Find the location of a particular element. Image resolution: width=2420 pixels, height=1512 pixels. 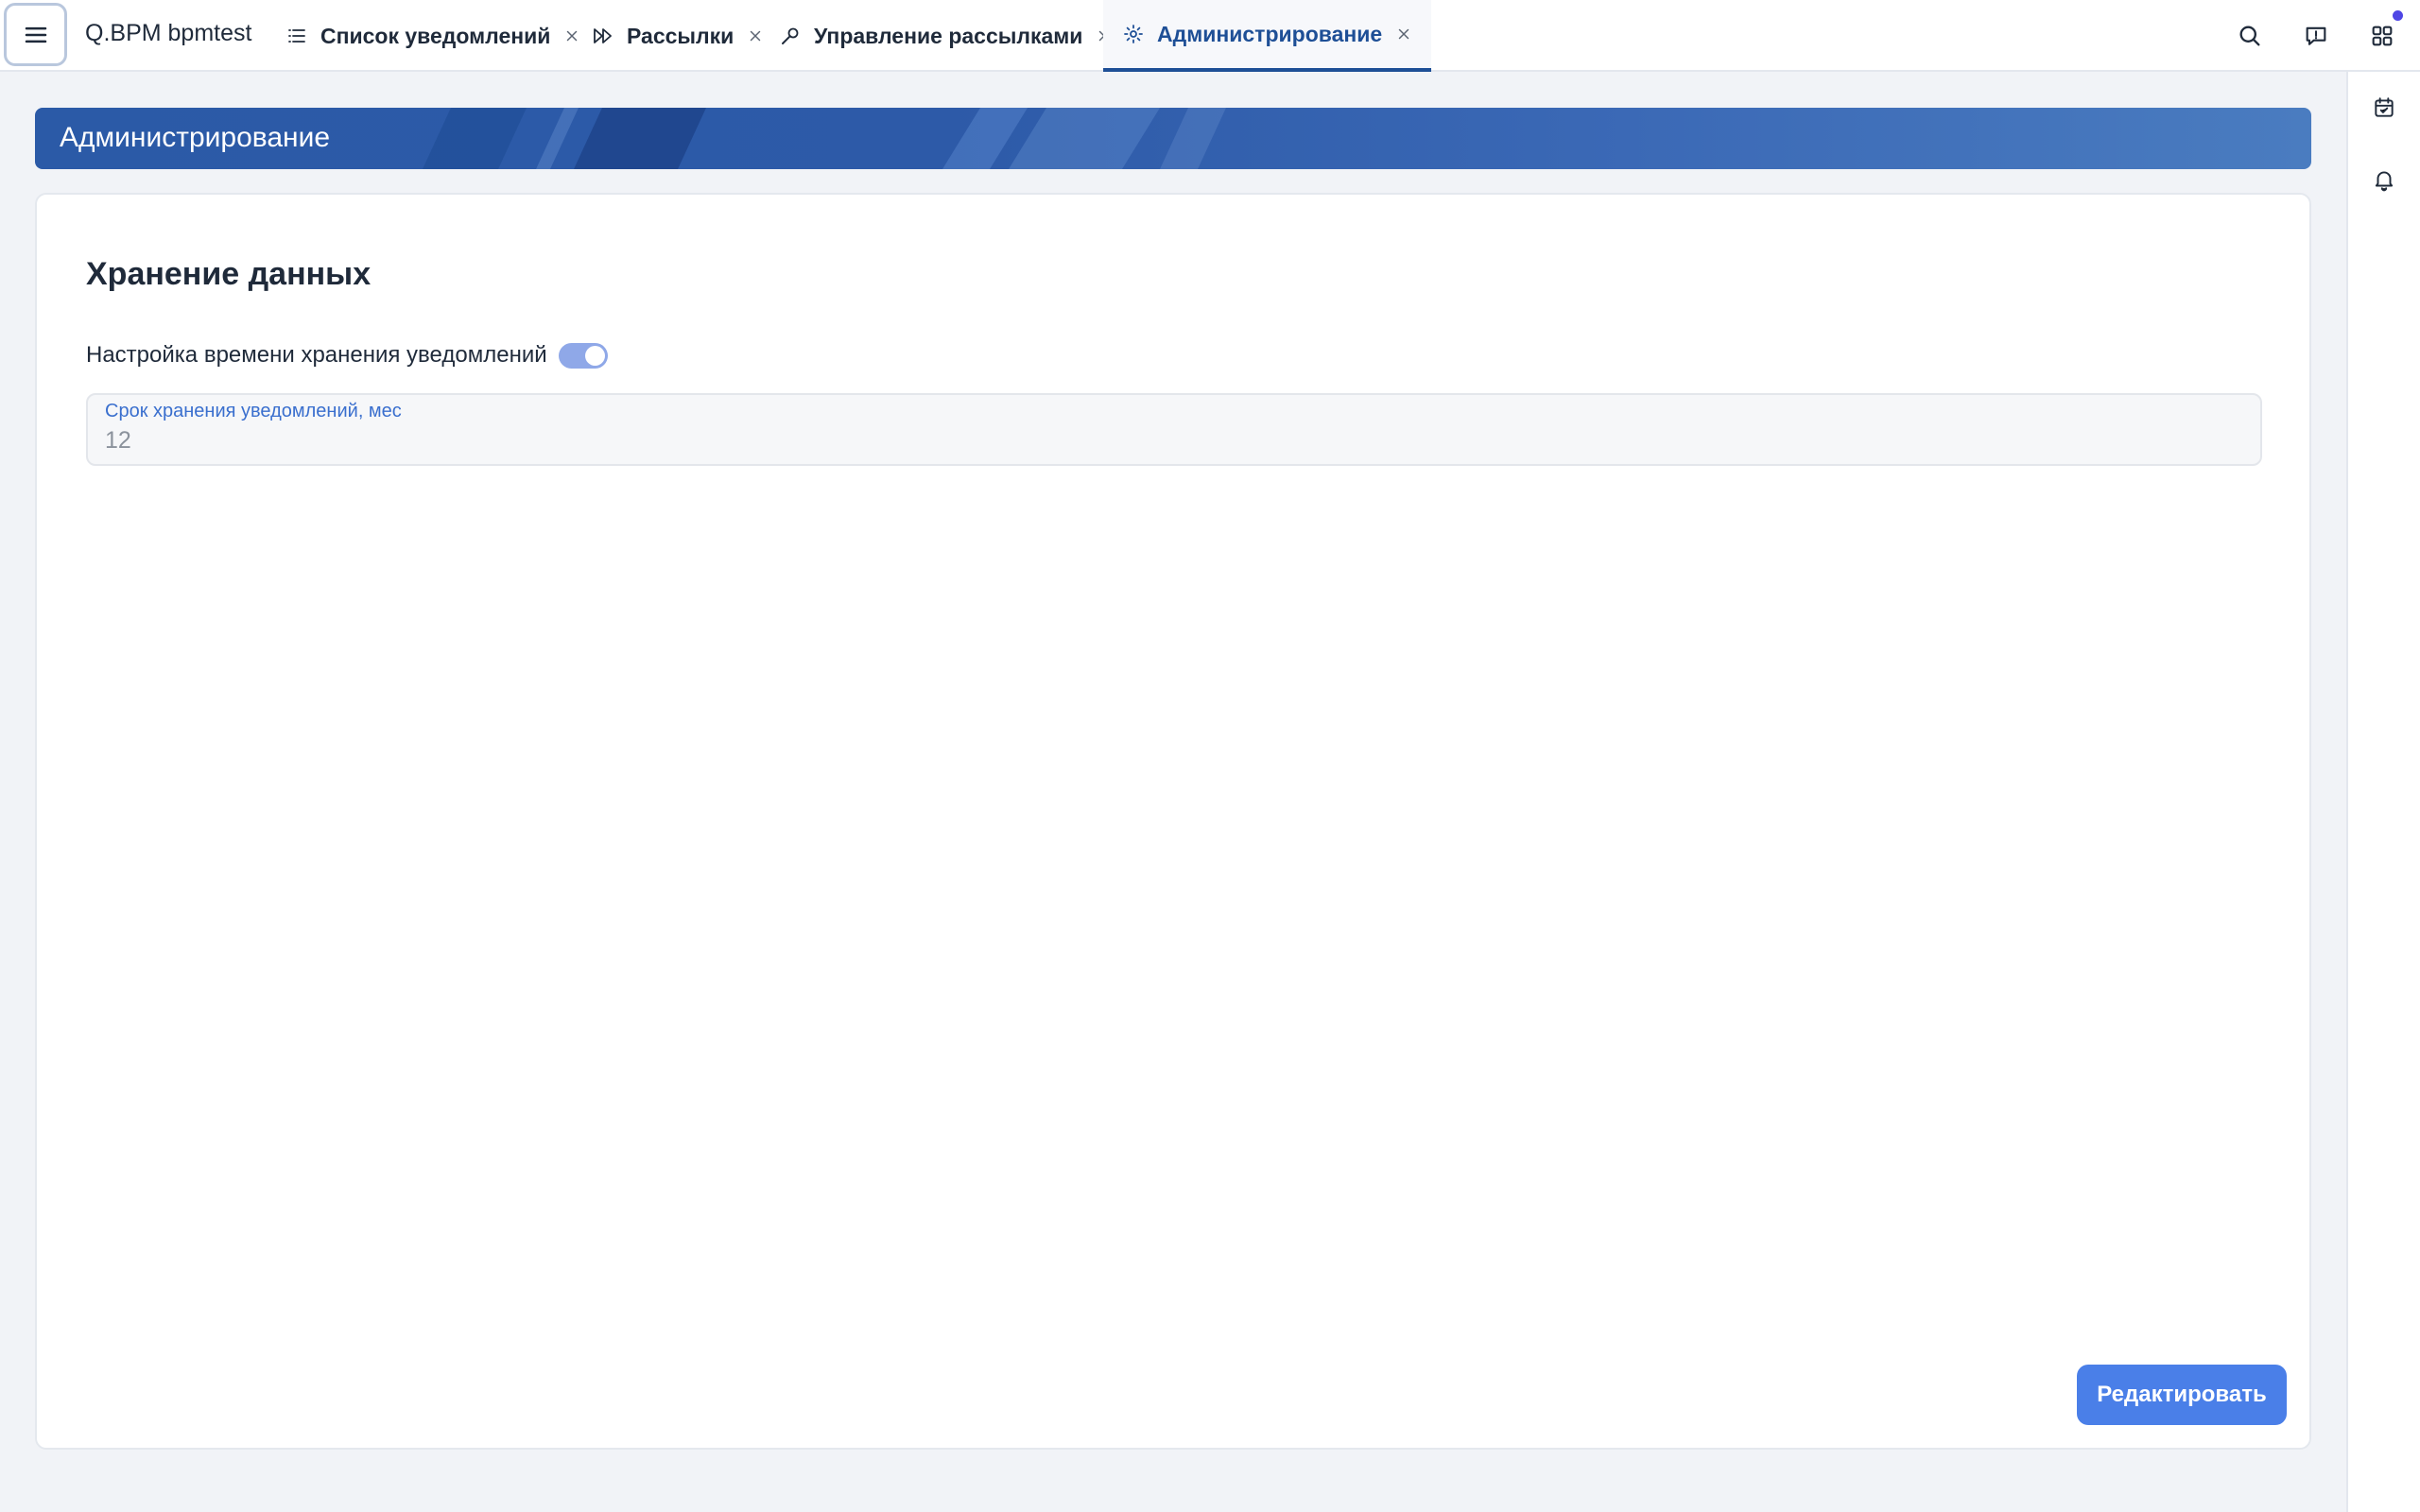

calendar-button is located at coordinates (2384, 108).